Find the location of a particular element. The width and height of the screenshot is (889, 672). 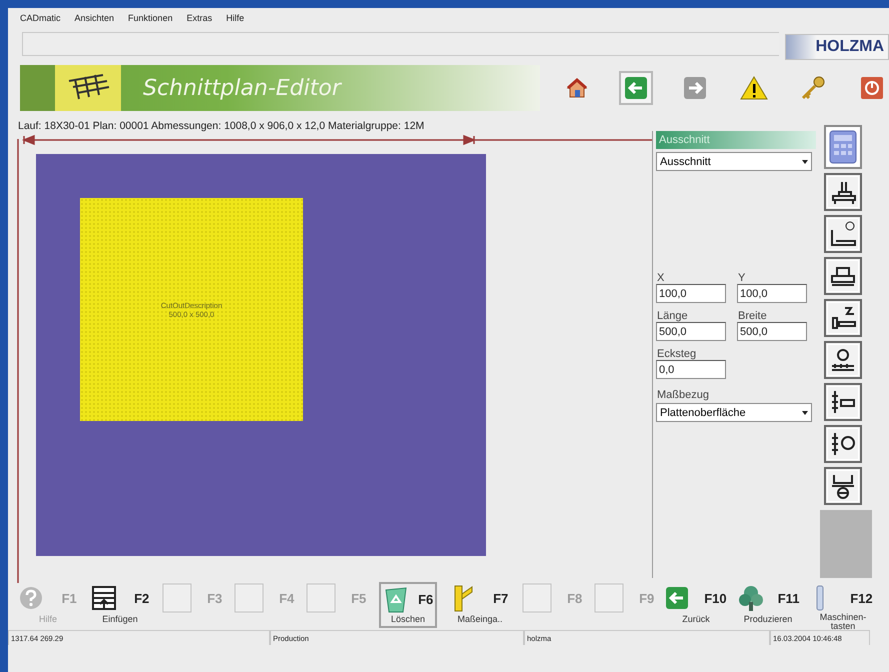

field-label: Länge is located at coordinates (672, 315).